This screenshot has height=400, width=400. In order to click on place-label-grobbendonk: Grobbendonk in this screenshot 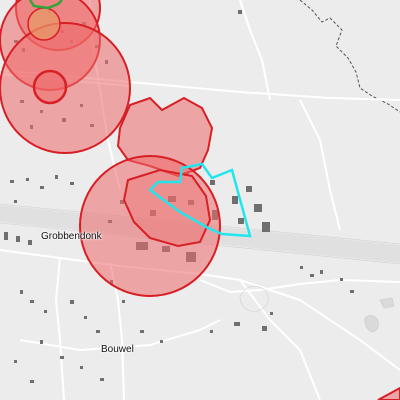, I will do `click(71, 236)`.